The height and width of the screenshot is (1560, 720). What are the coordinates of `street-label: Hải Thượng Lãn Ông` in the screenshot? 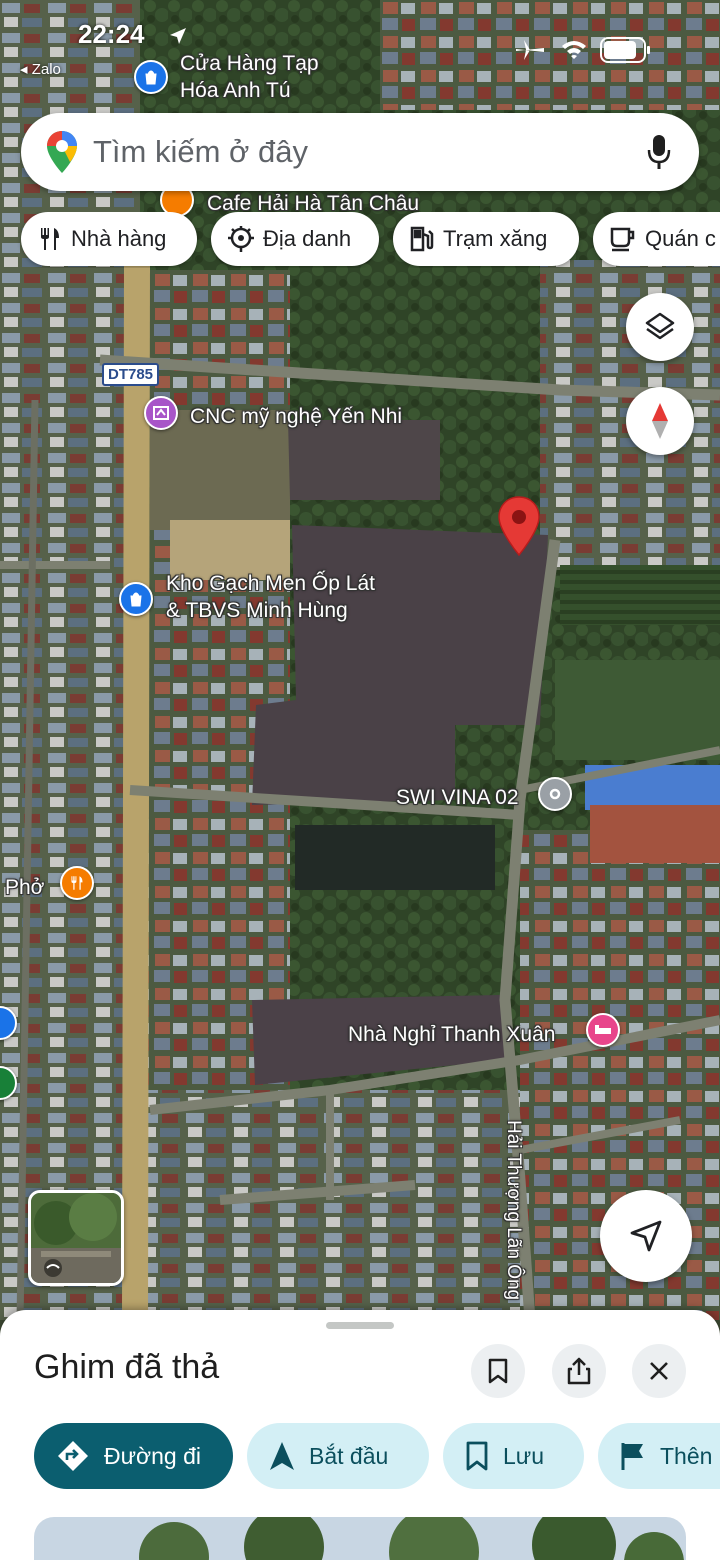 It's located at (513, 1210).